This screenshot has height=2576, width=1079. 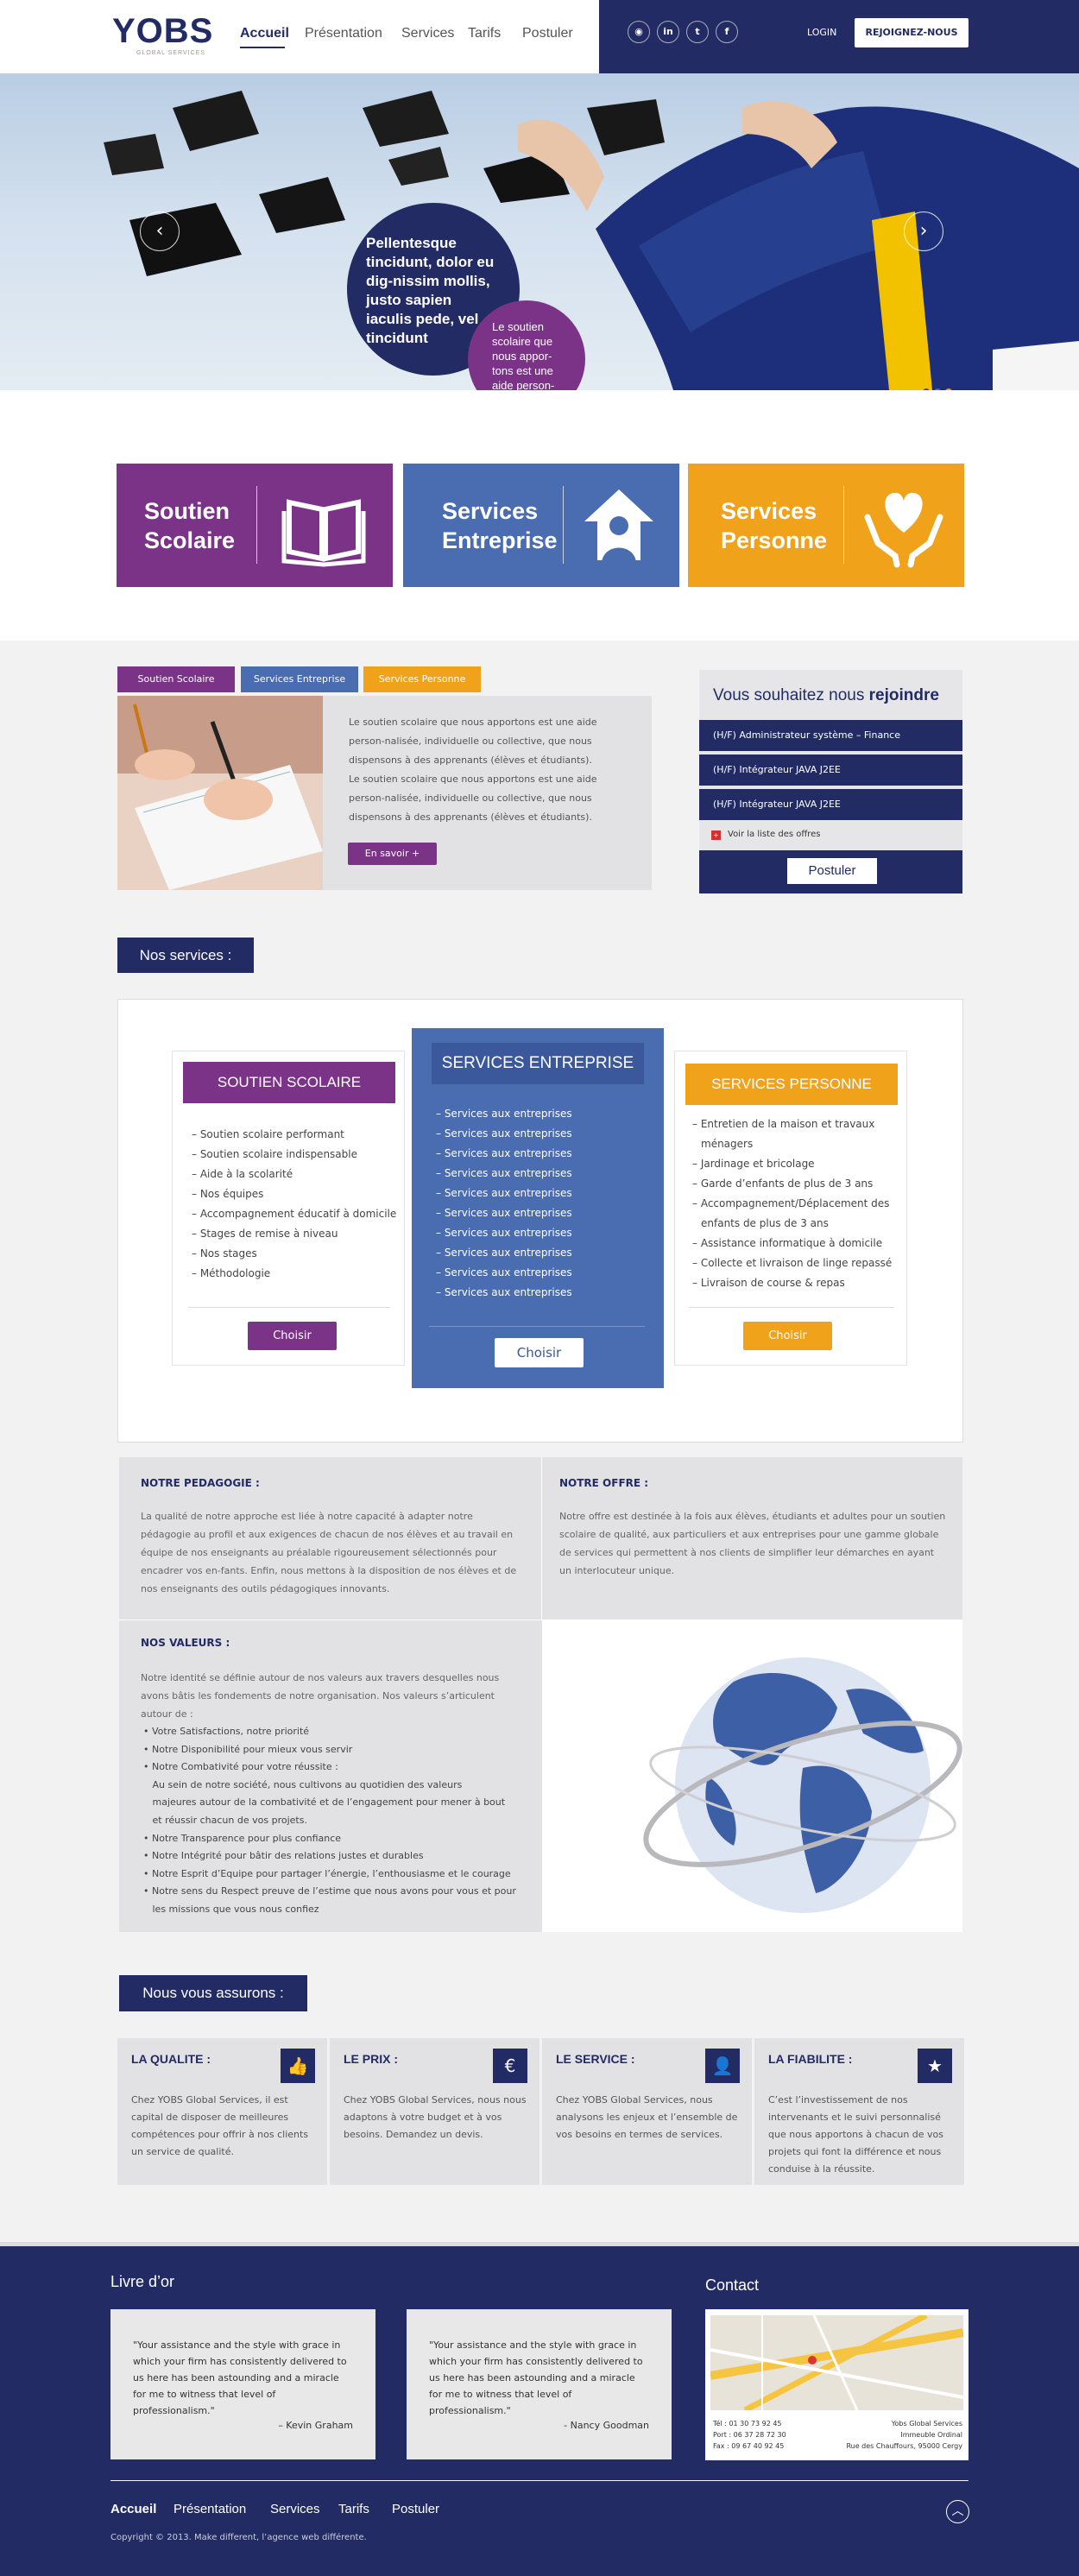 What do you see at coordinates (510, 2066) in the screenshot?
I see `euro-icon: €` at bounding box center [510, 2066].